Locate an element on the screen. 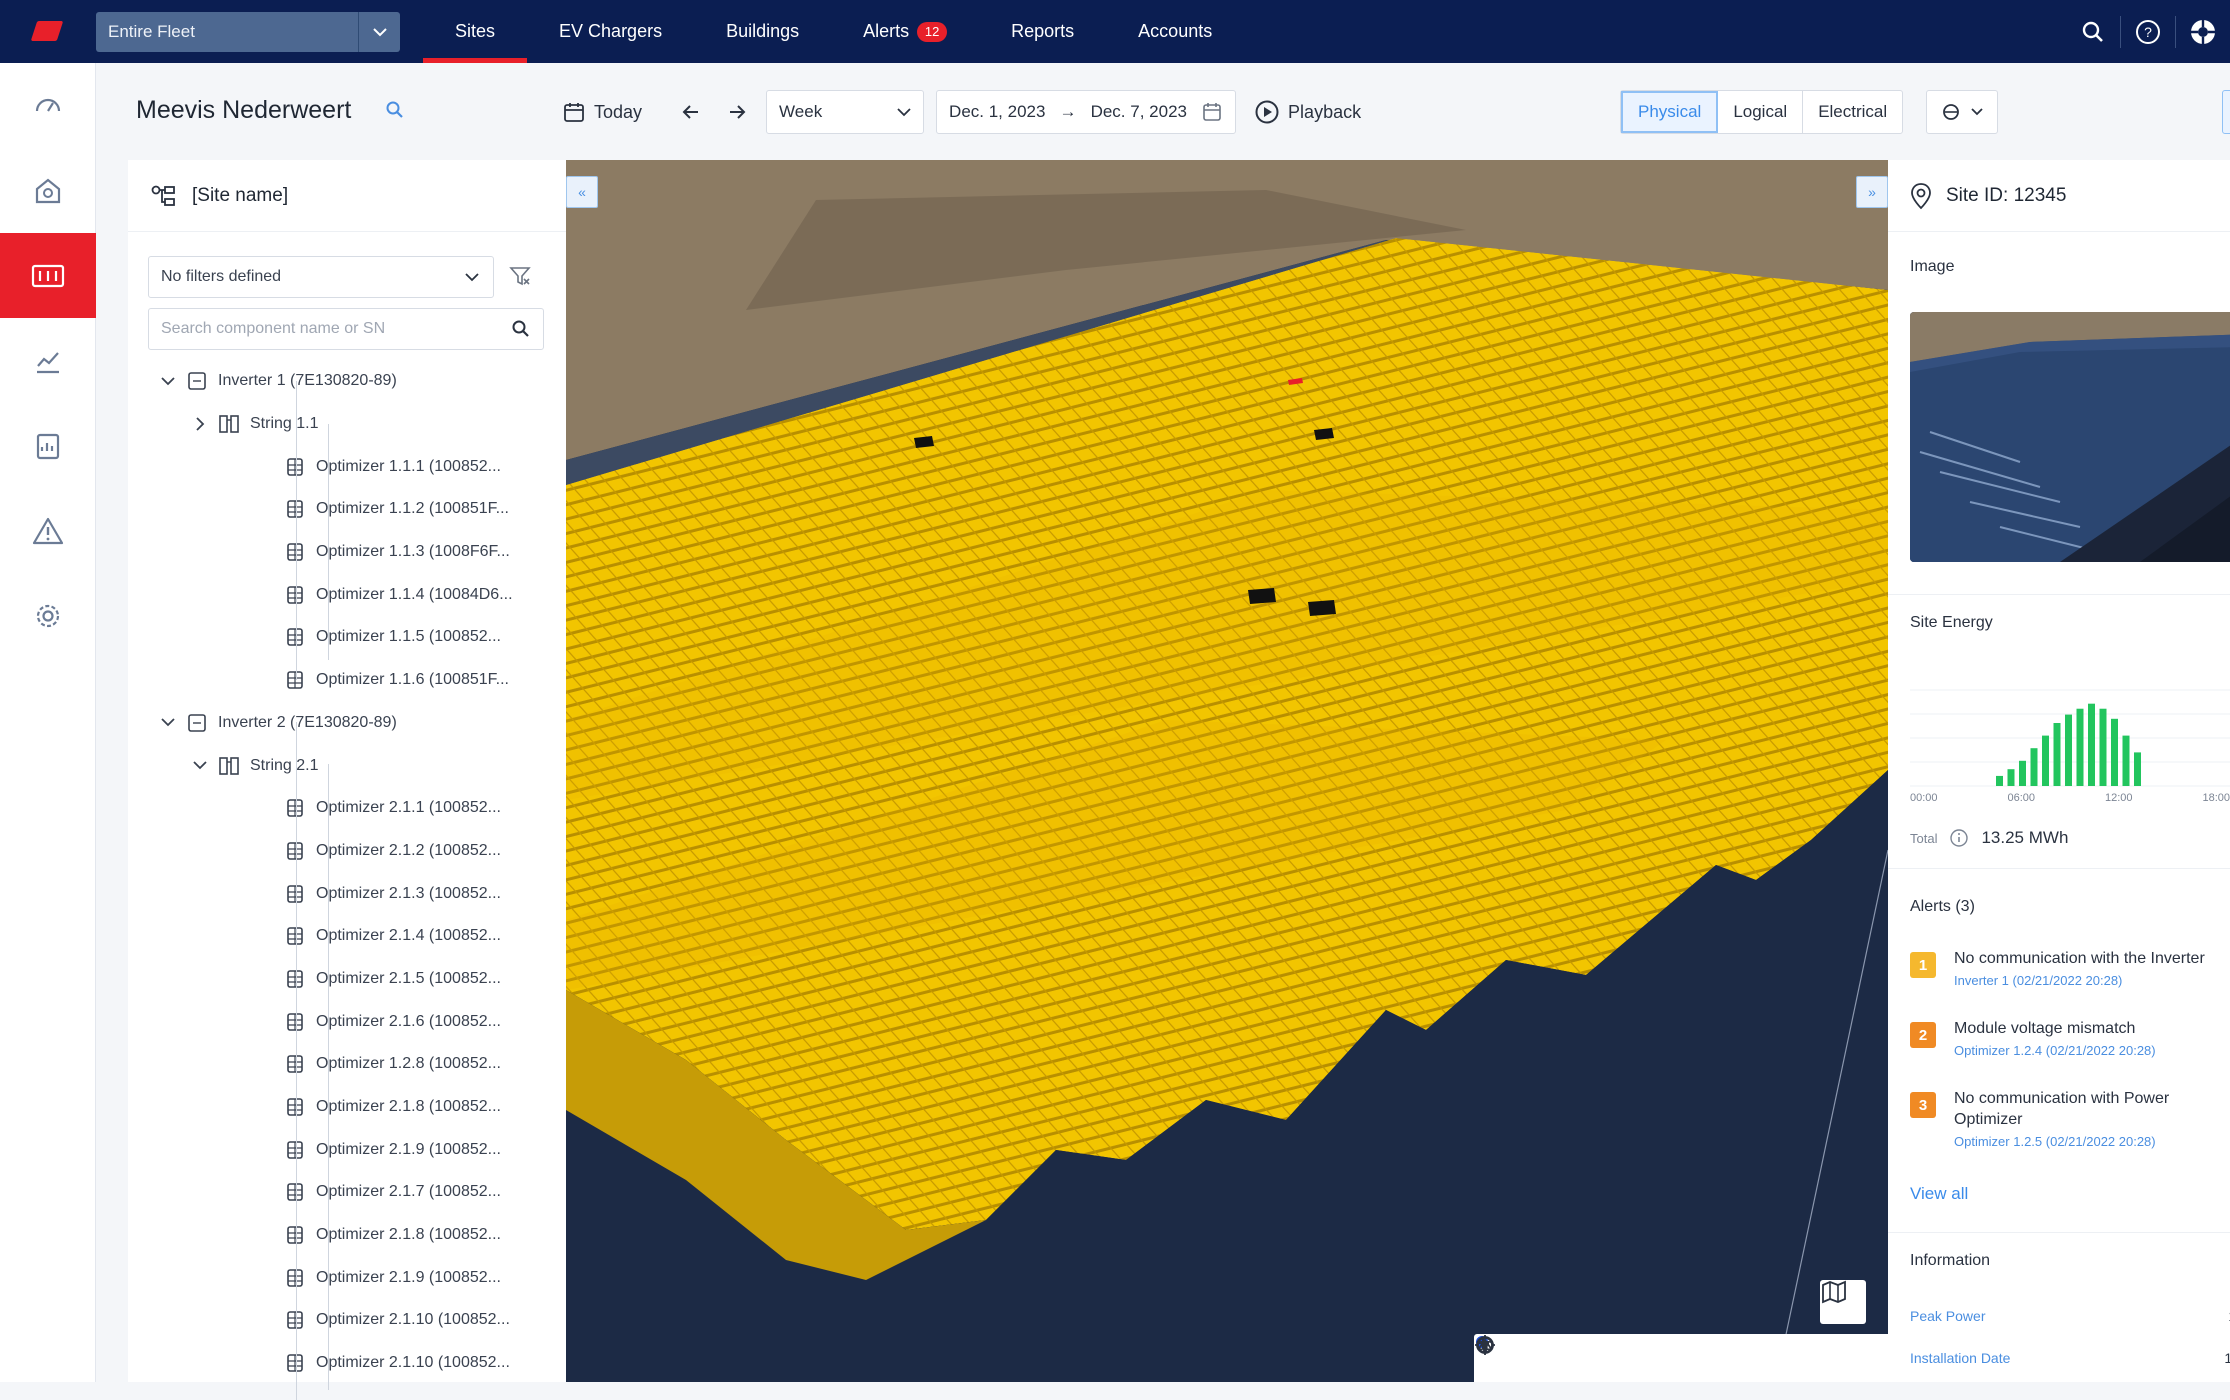  site-search-icon is located at coordinates (395, 112).